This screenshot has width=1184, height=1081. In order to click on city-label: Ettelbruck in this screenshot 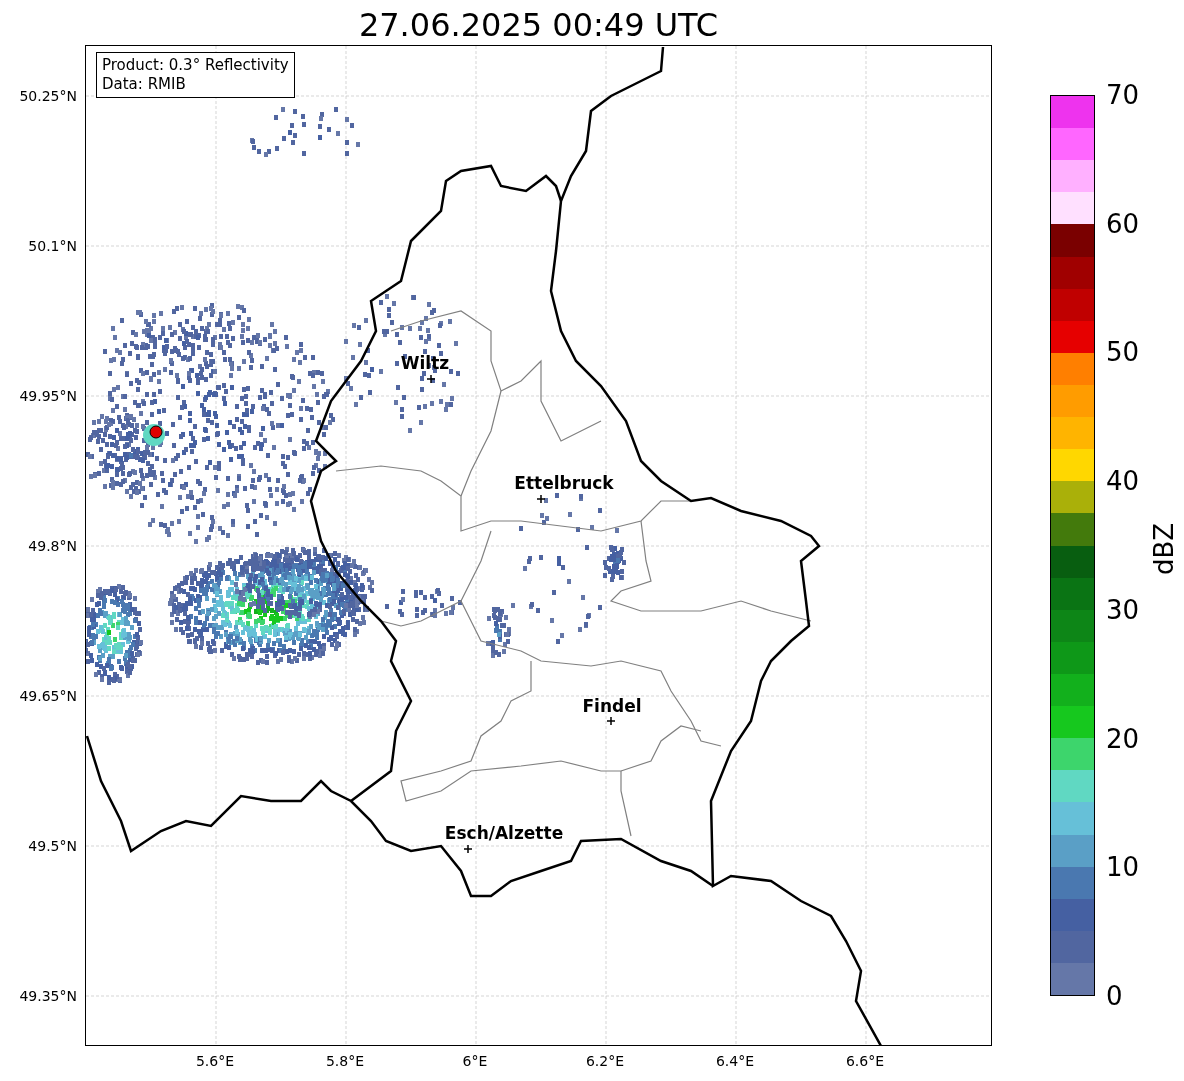, I will do `click(564, 483)`.